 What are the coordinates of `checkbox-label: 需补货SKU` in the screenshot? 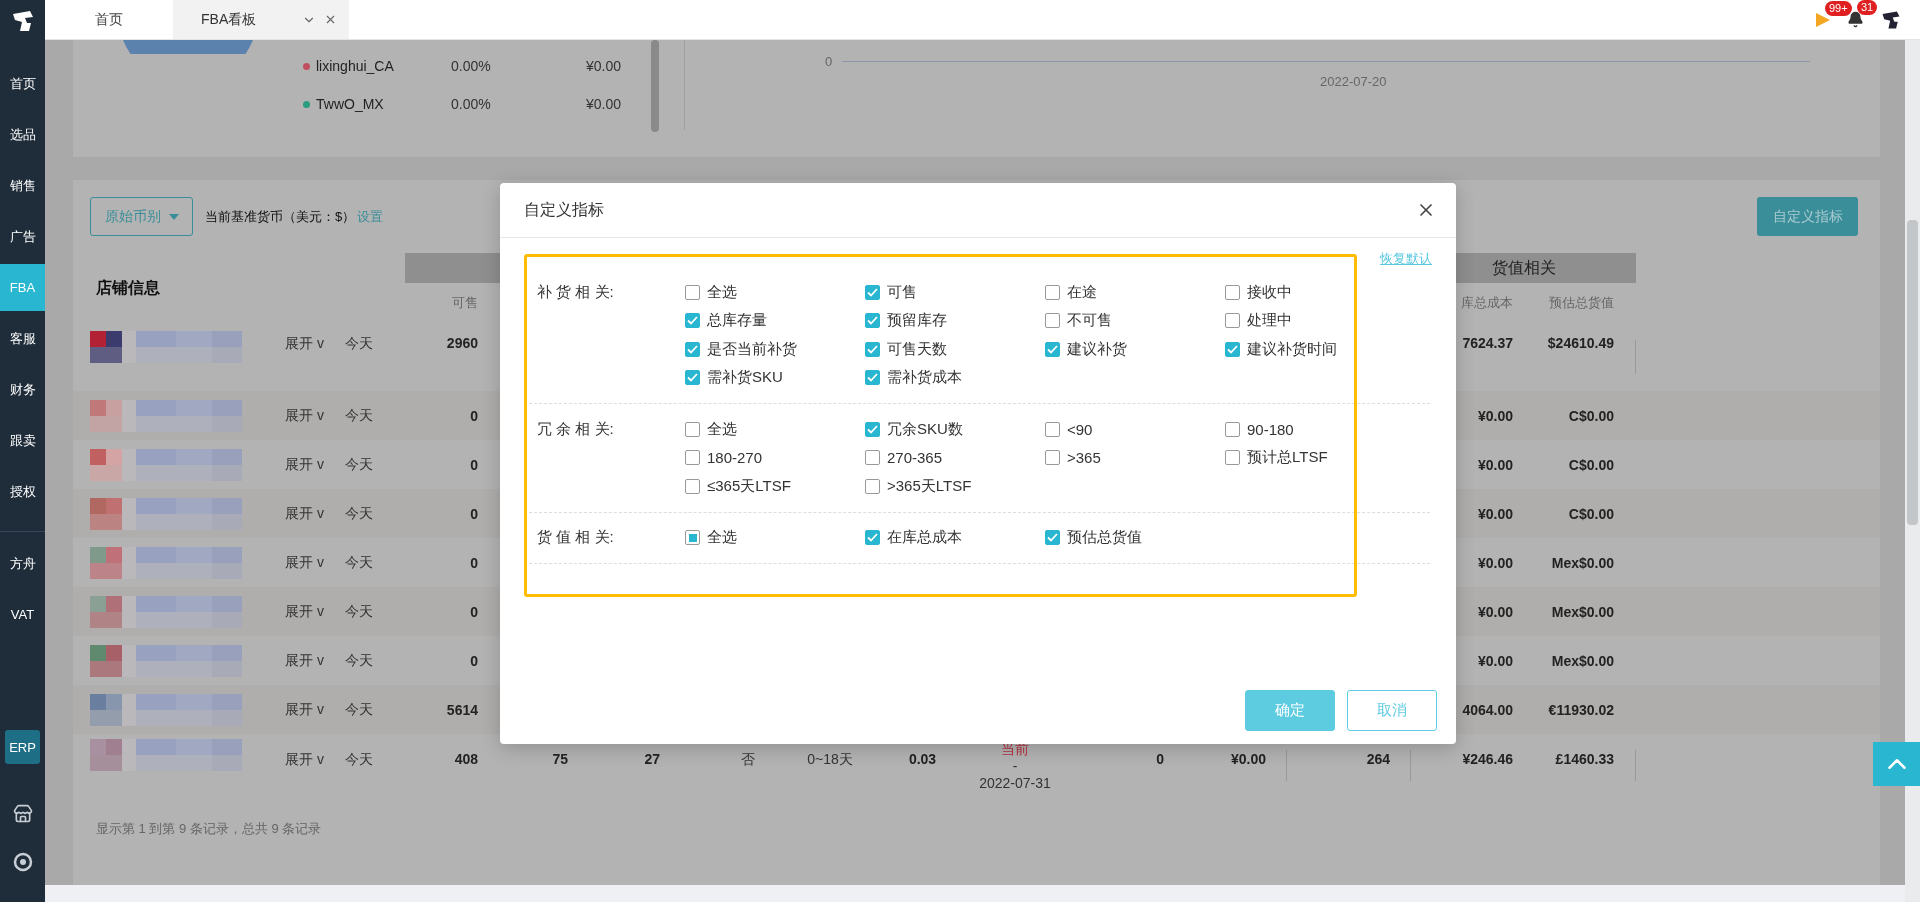 It's located at (745, 378).